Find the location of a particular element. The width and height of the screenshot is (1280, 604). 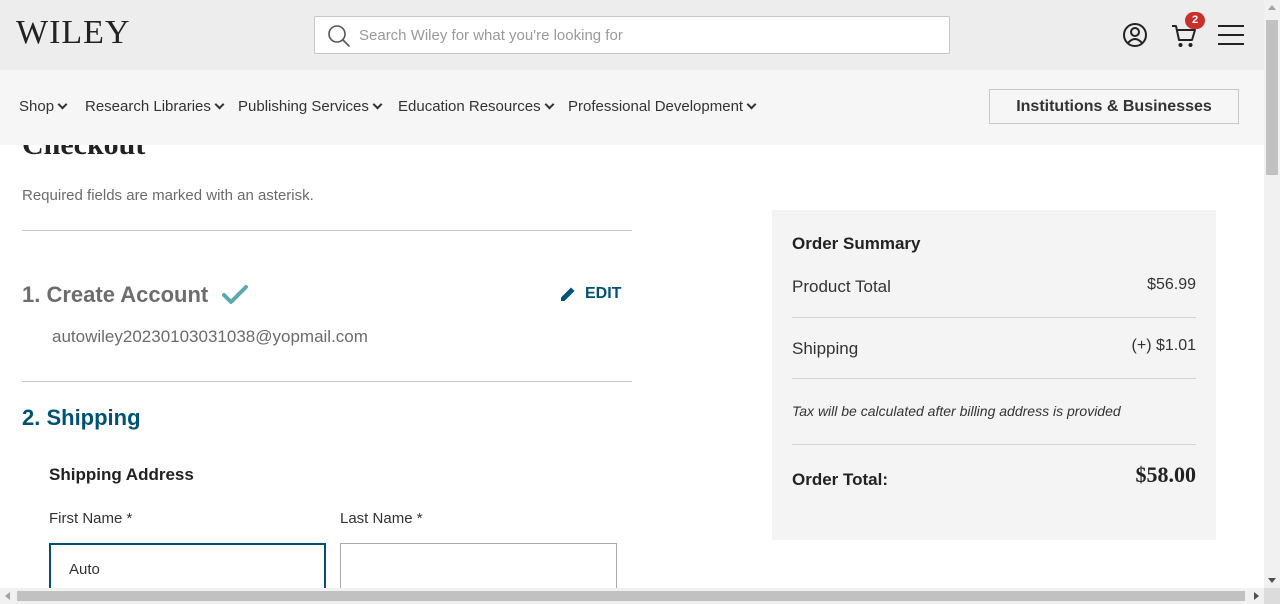

checkmark-icon is located at coordinates (235, 294).